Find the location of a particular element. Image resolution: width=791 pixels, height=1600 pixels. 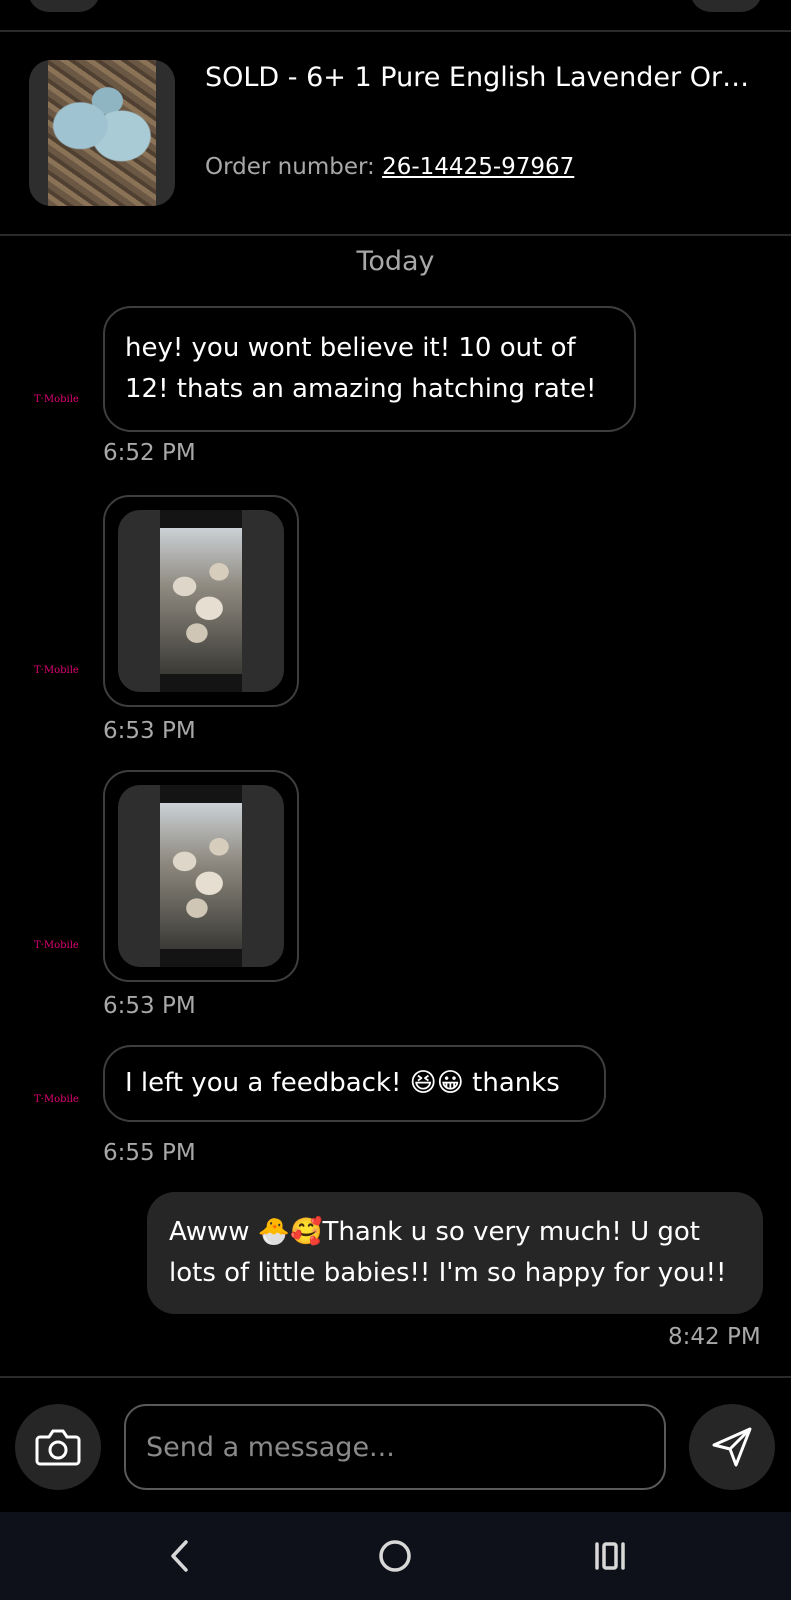

message-text: I left you a feedback! 😆😀 thanks is located at coordinates (342, 1083).